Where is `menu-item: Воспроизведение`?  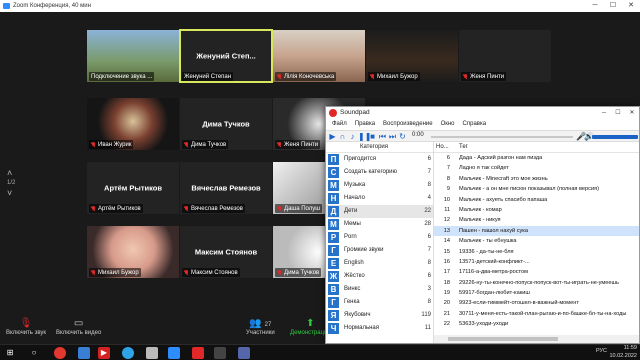 menu-item: Воспроизведение is located at coordinates (408, 124).